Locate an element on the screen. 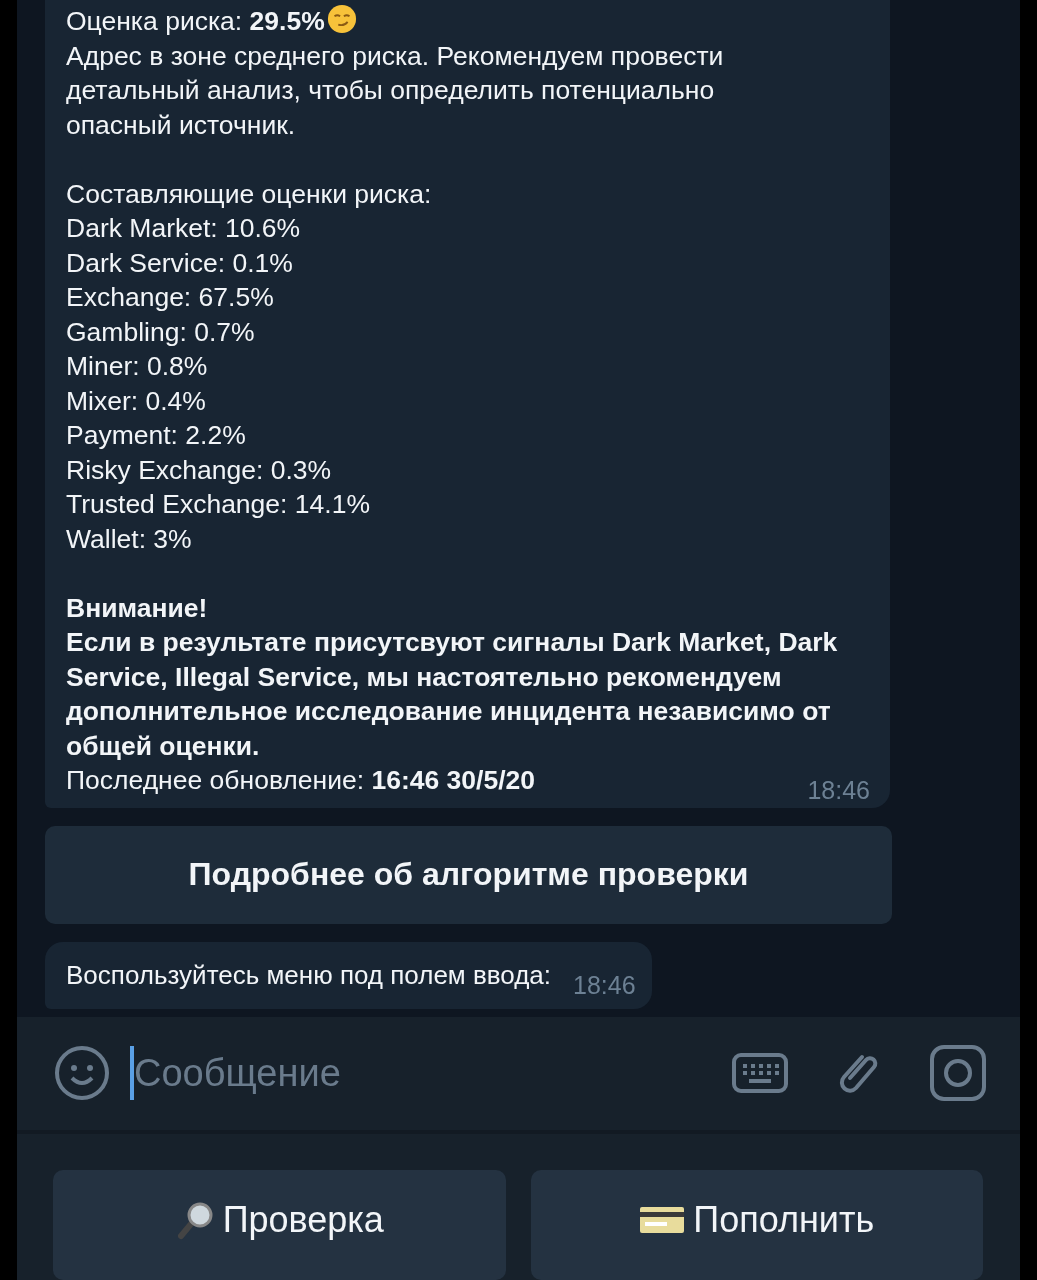 Image resolution: width=1037 pixels, height=1280 pixels. risk-component: Mixer: 0.4% is located at coordinates (136, 401).